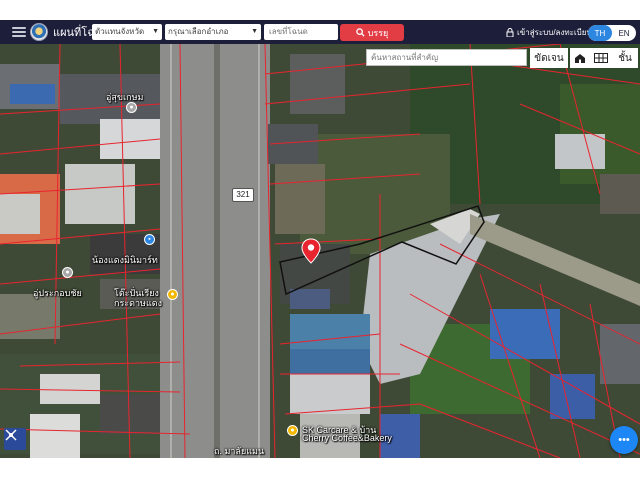 This screenshot has height=480, width=640. I want to click on grid-icon, so click(601, 58).